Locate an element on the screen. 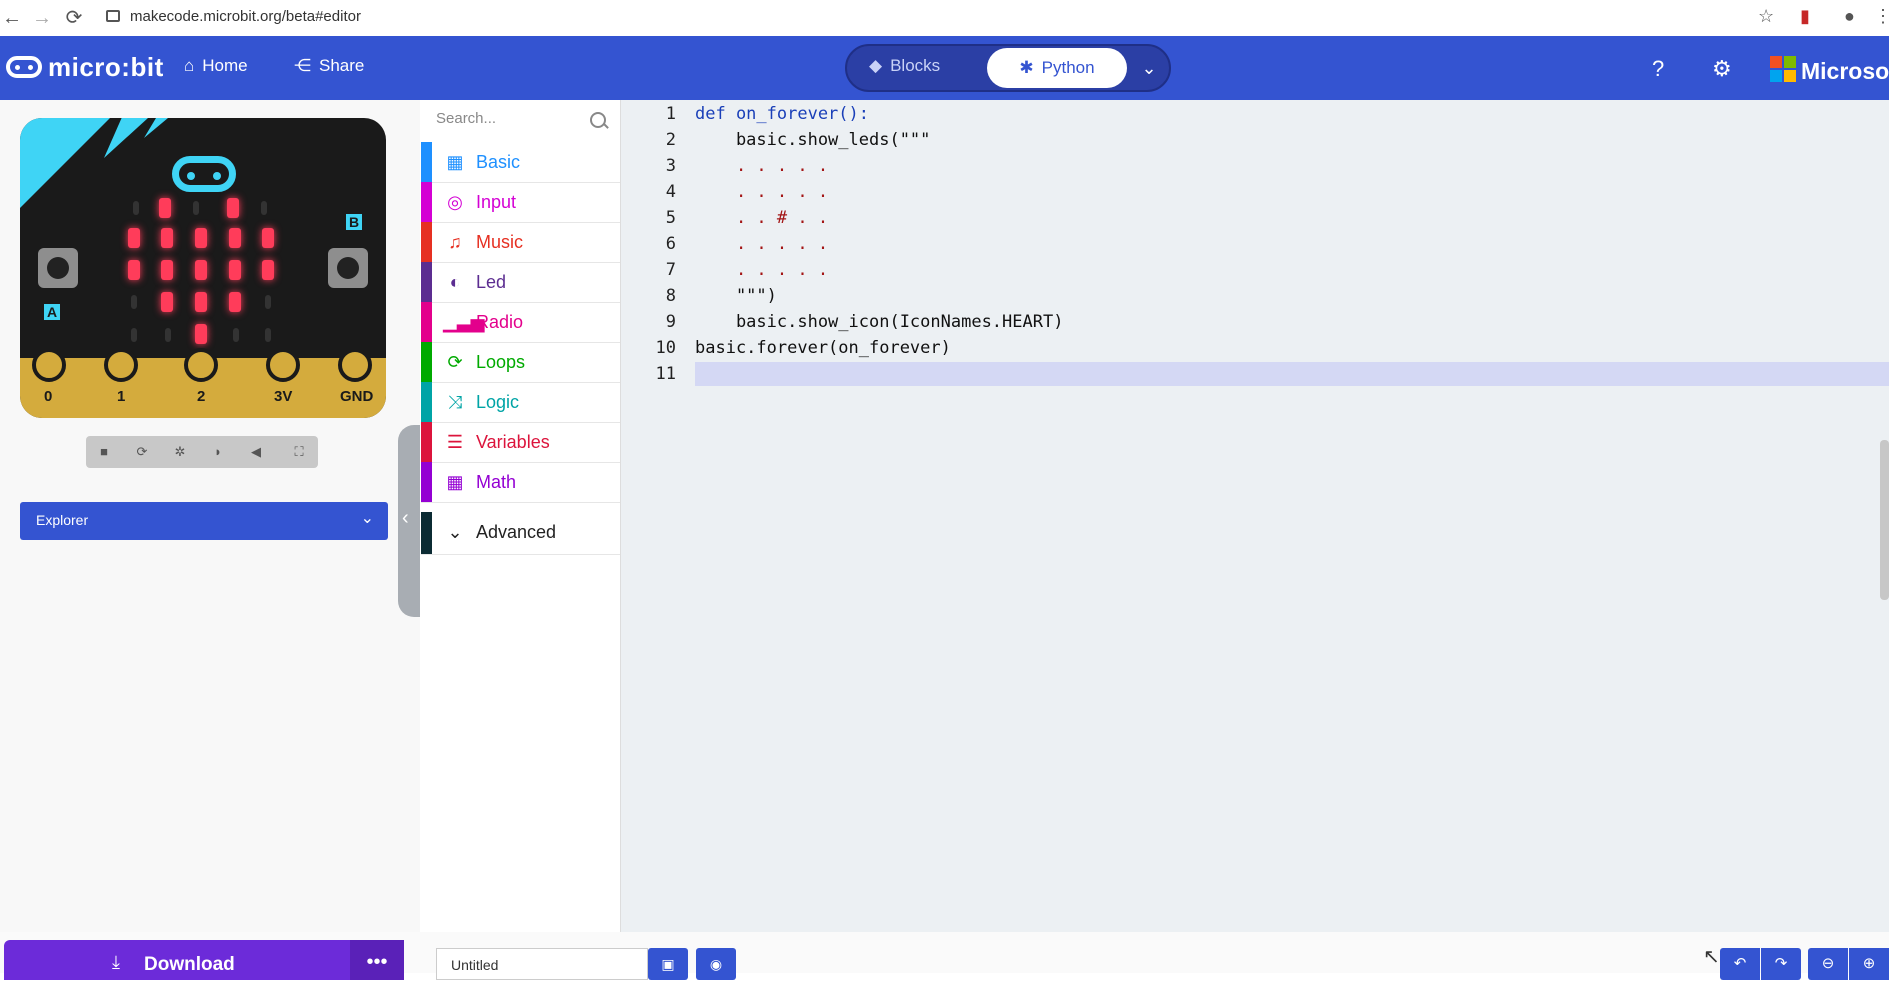 This screenshot has height=984, width=1889. category-radio: ▁▃▅ Radio is located at coordinates (520, 322).